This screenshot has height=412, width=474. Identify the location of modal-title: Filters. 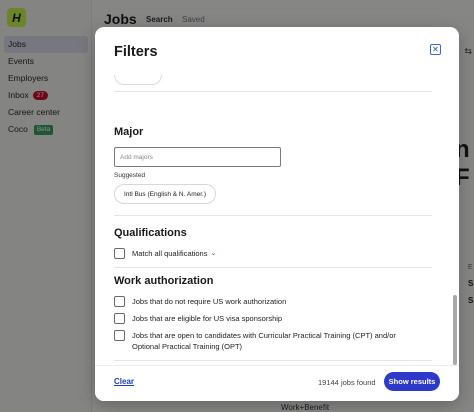
(136, 52).